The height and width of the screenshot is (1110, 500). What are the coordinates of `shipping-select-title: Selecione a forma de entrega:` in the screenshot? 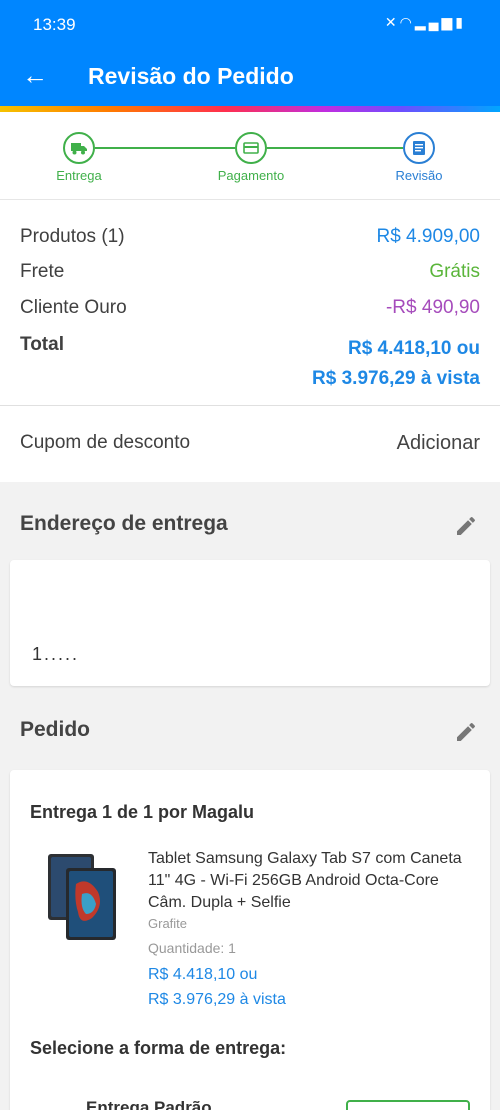 It's located at (158, 1048).